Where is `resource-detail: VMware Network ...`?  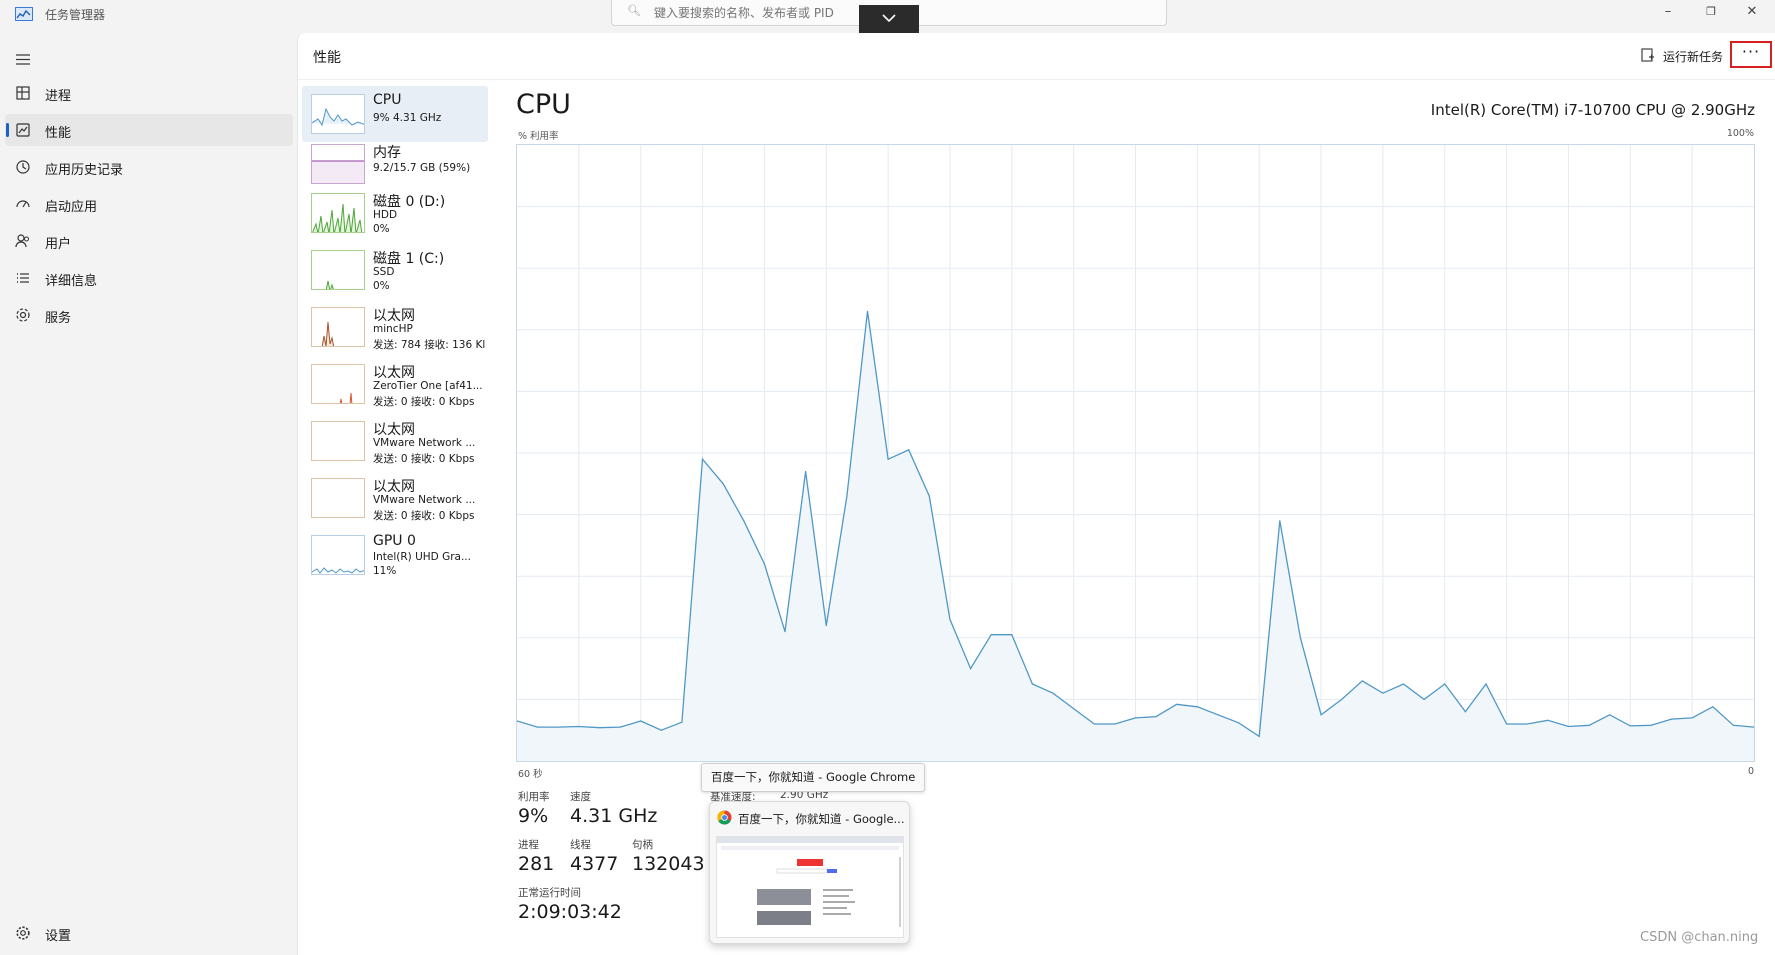 resource-detail: VMware Network ... is located at coordinates (424, 500).